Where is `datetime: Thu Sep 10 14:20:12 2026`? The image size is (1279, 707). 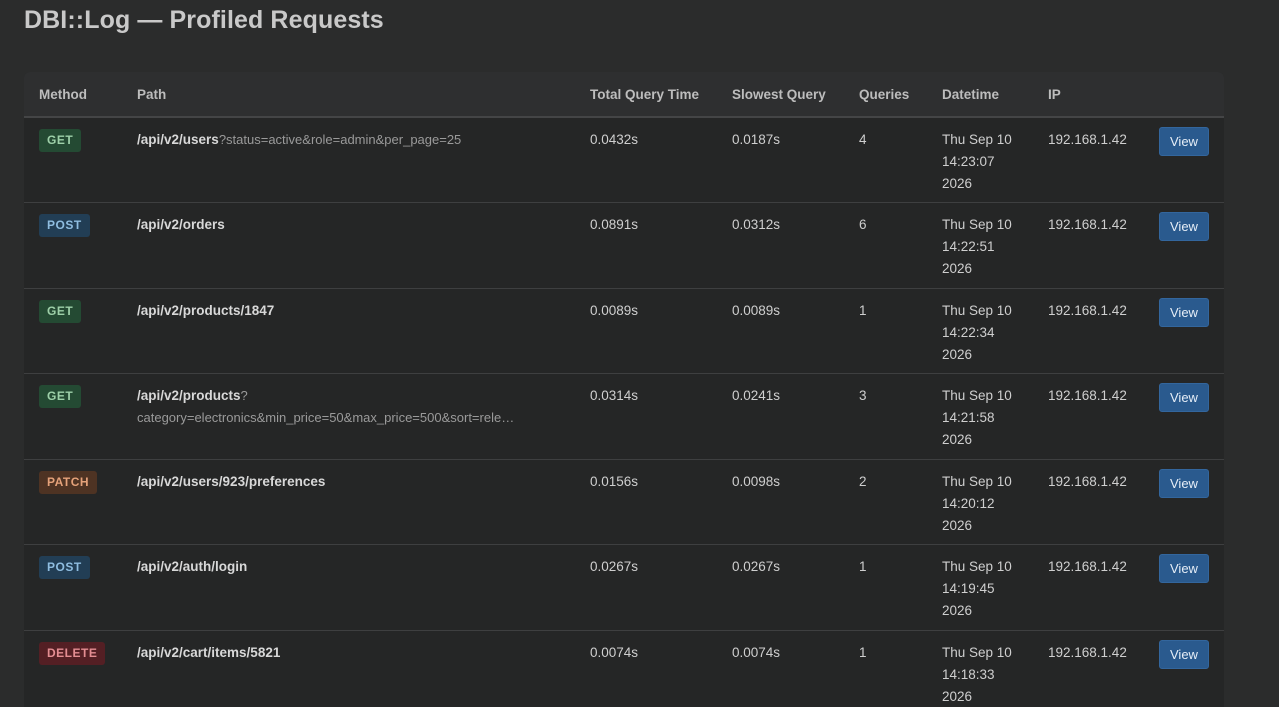
datetime: Thu Sep 10 14:20:12 2026 is located at coordinates (977, 503).